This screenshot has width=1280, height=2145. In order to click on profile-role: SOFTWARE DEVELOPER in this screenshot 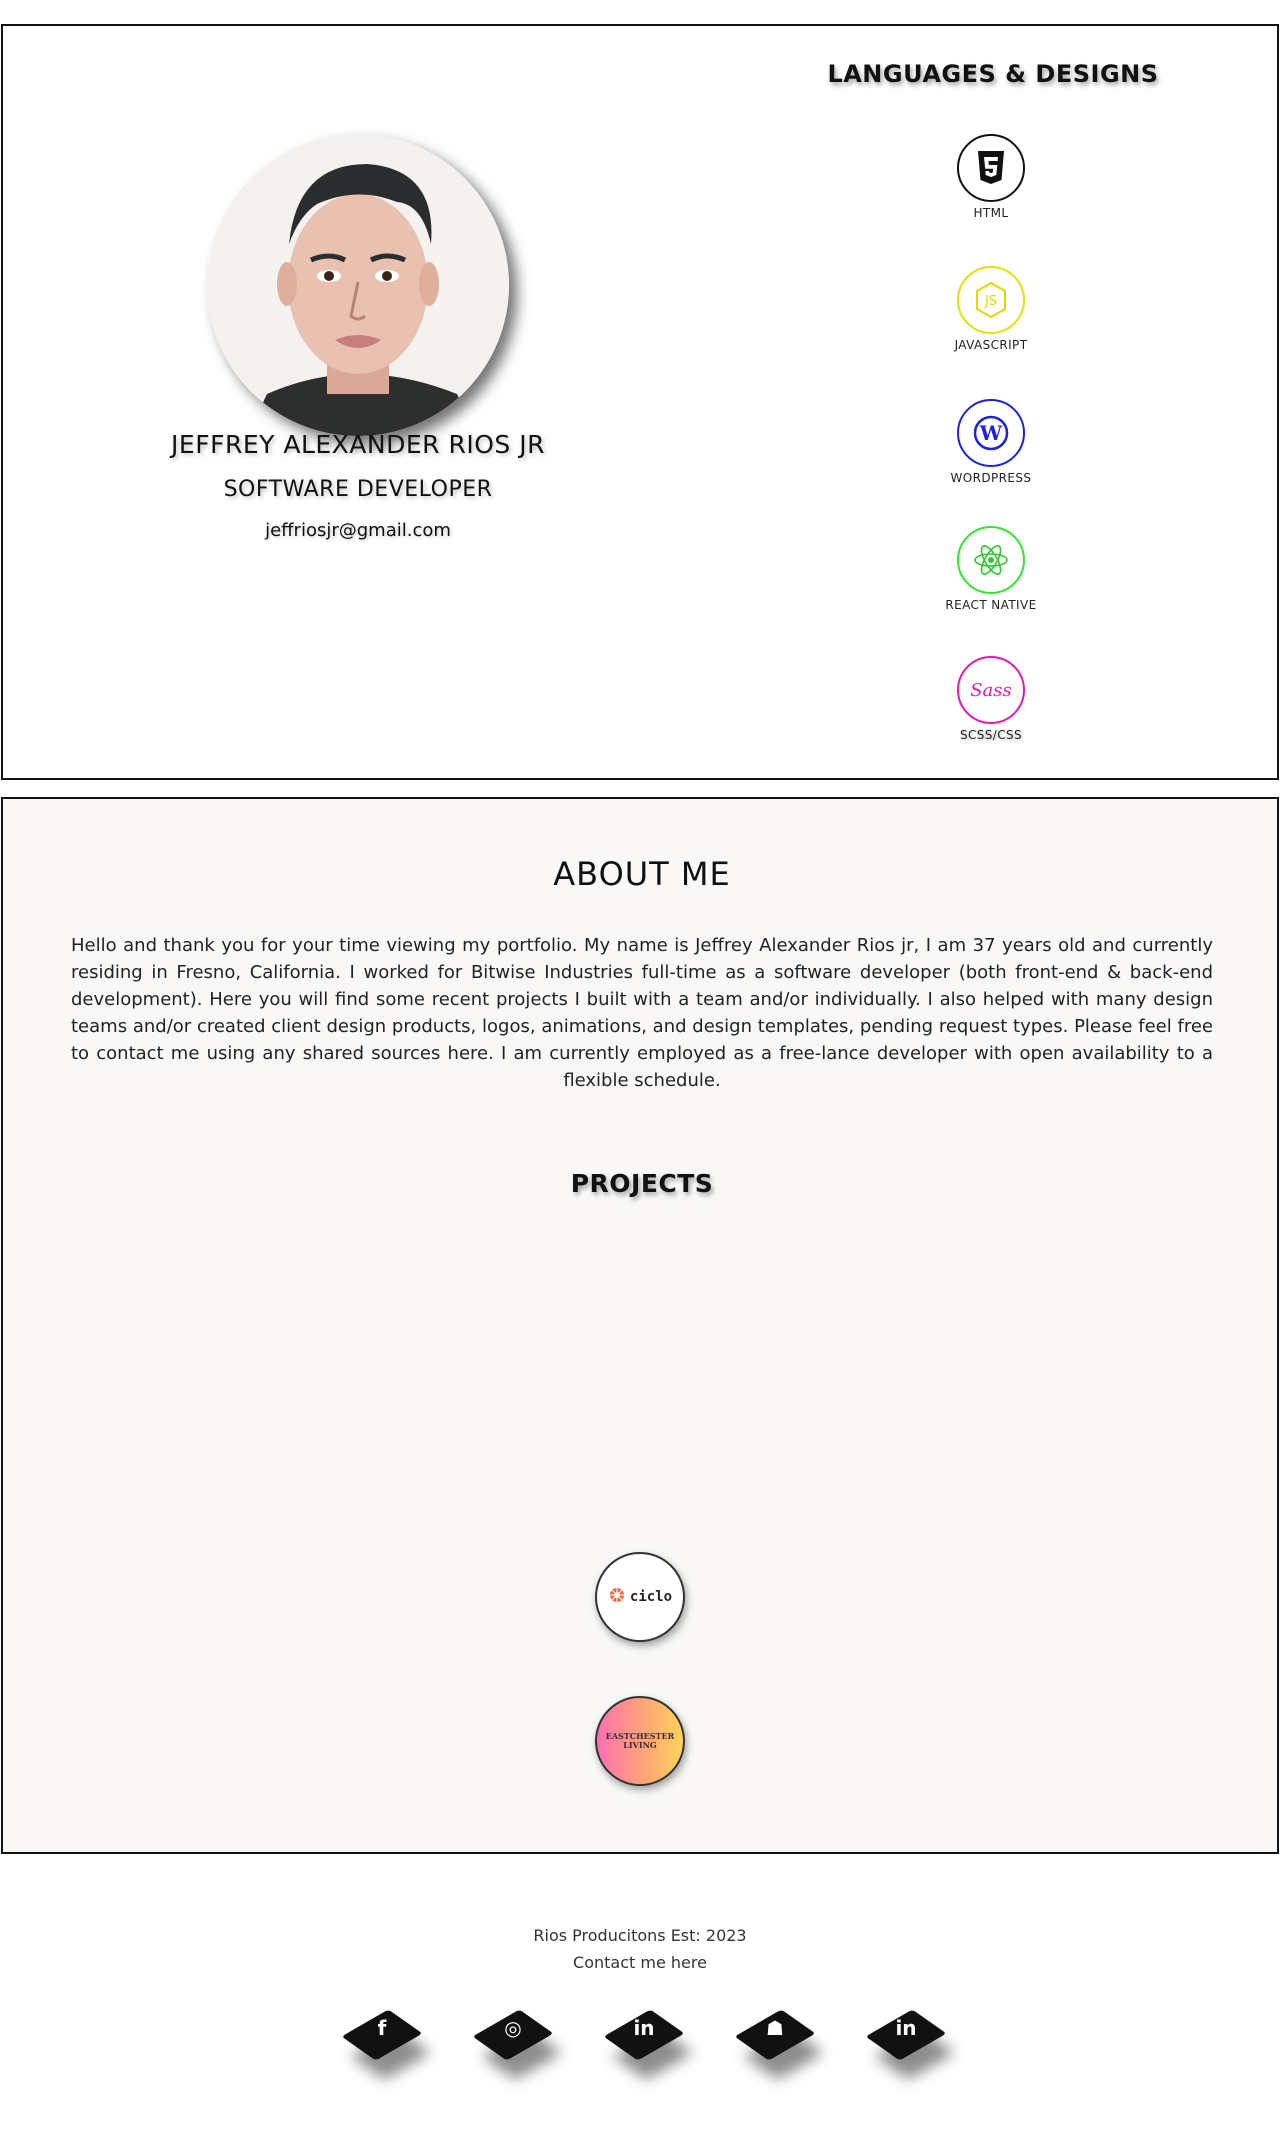, I will do `click(358, 489)`.